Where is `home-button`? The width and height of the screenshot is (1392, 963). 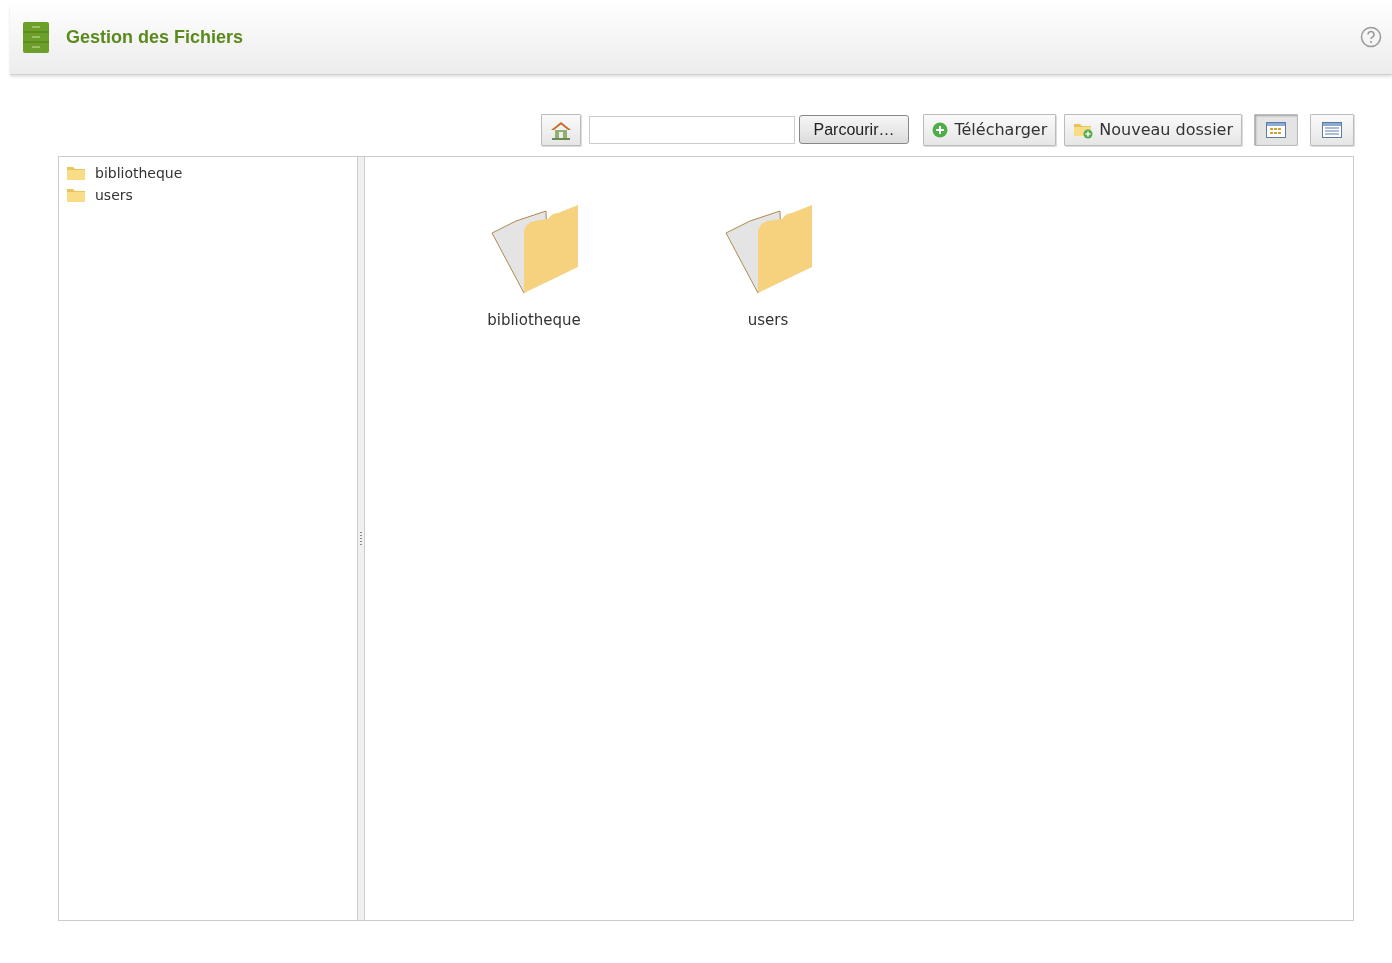
home-button is located at coordinates (560, 129).